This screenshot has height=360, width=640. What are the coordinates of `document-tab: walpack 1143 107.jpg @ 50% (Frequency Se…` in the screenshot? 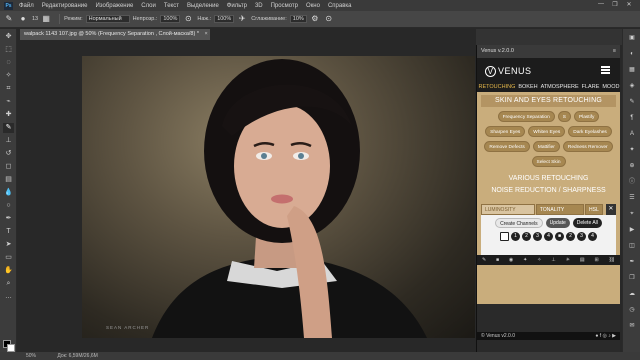 It's located at (115, 34).